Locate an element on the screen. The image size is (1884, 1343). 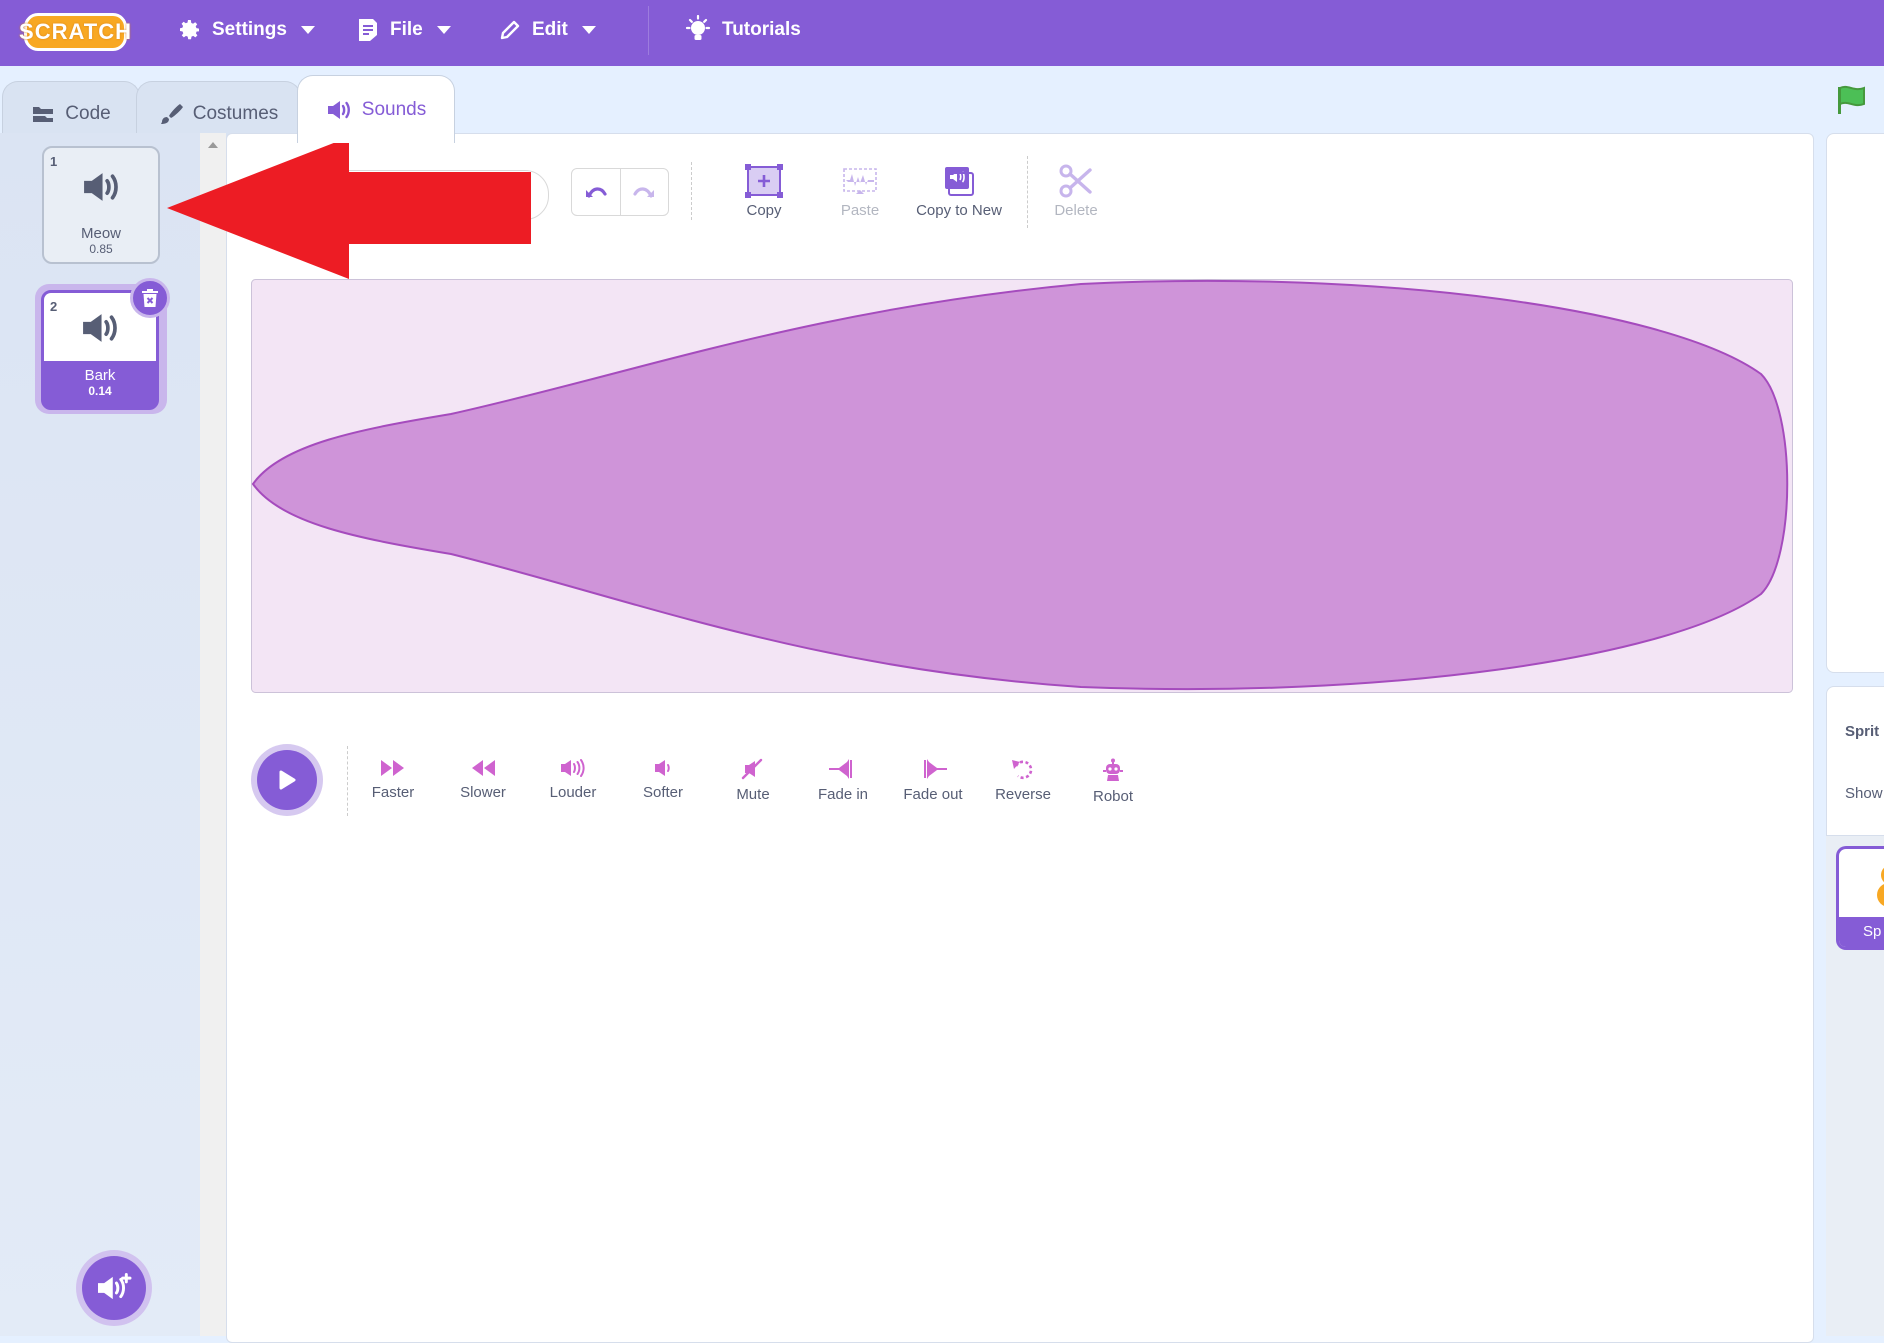
lightbulb-icon is located at coordinates (698, 27).